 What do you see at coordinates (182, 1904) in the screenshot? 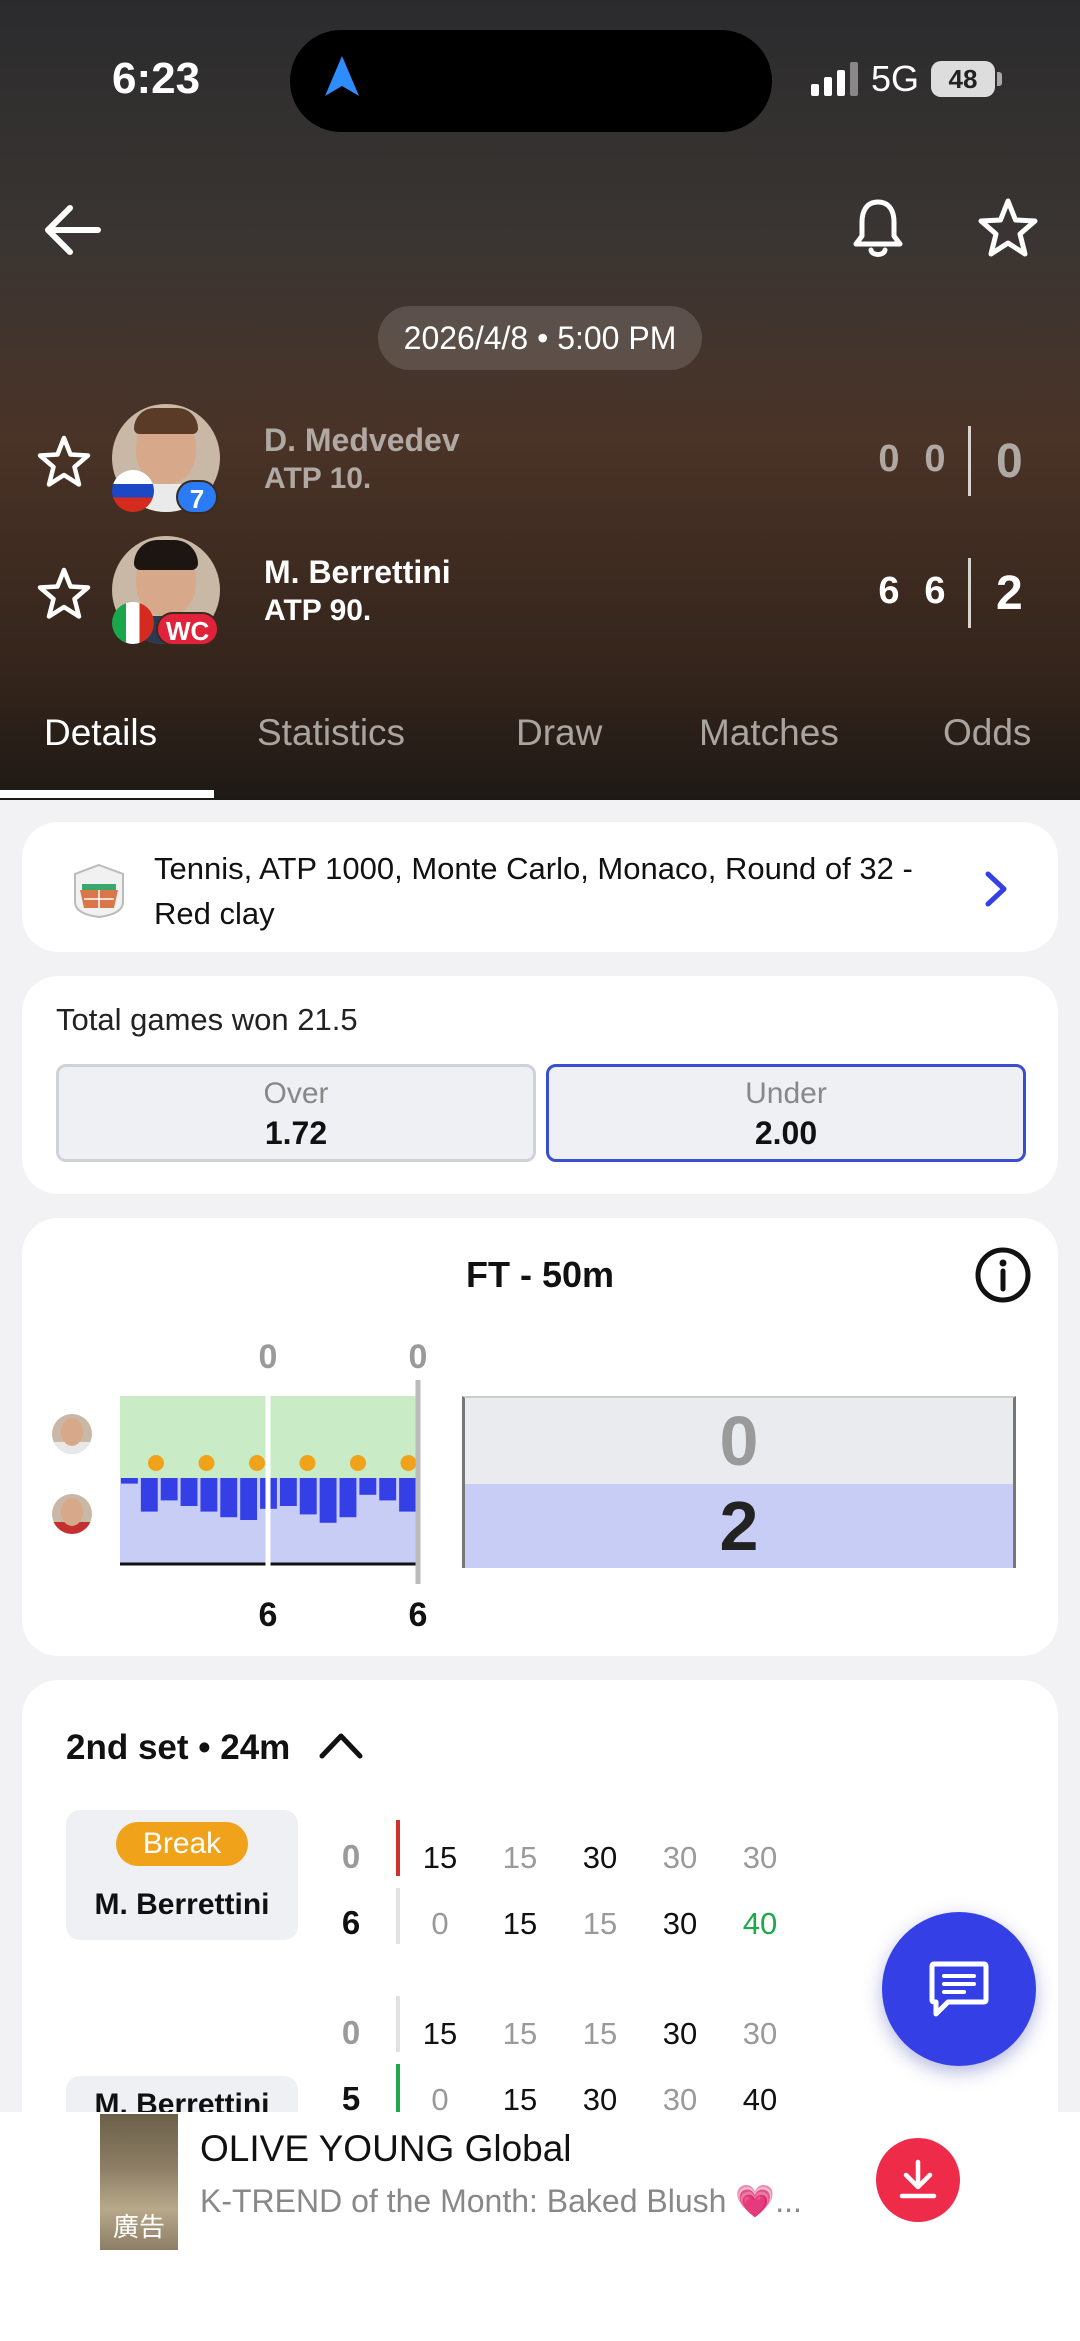
I see `server-name: M. Berrettini` at bounding box center [182, 1904].